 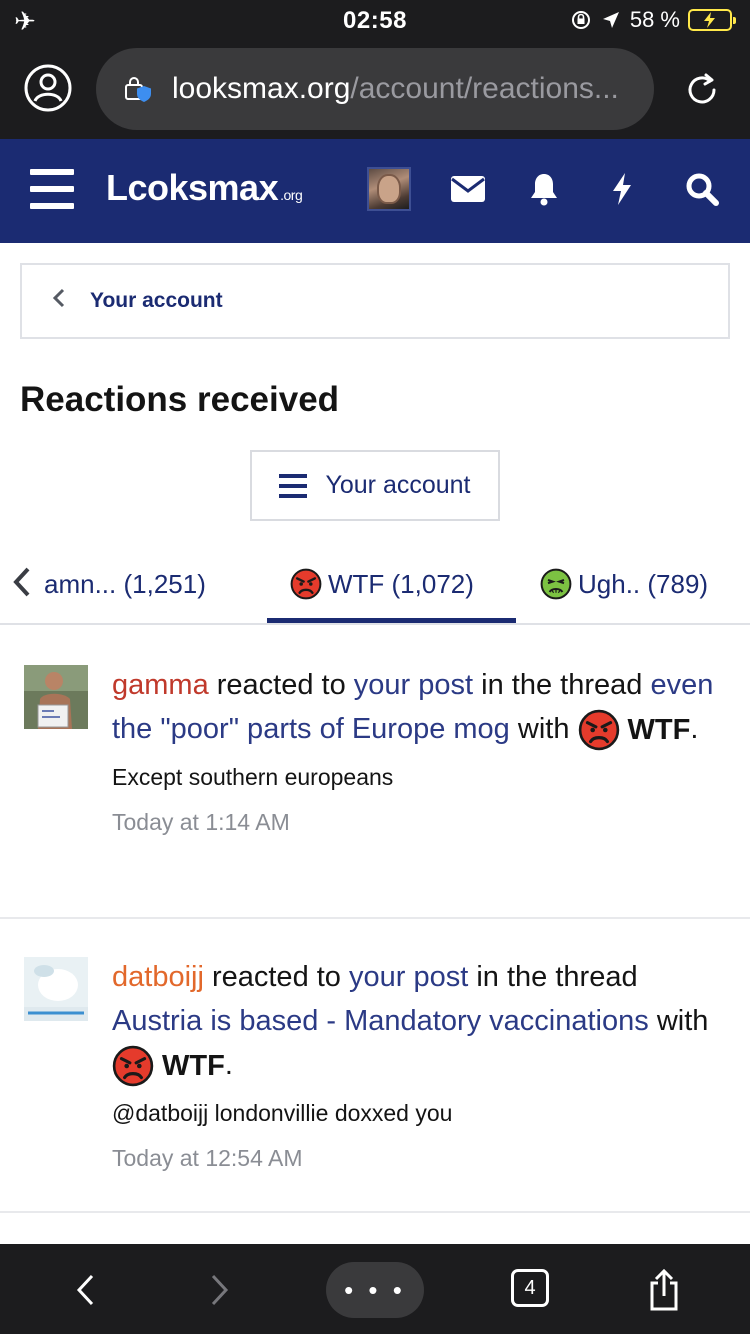 I want to click on status-right: 58 %, so click(x=653, y=20).